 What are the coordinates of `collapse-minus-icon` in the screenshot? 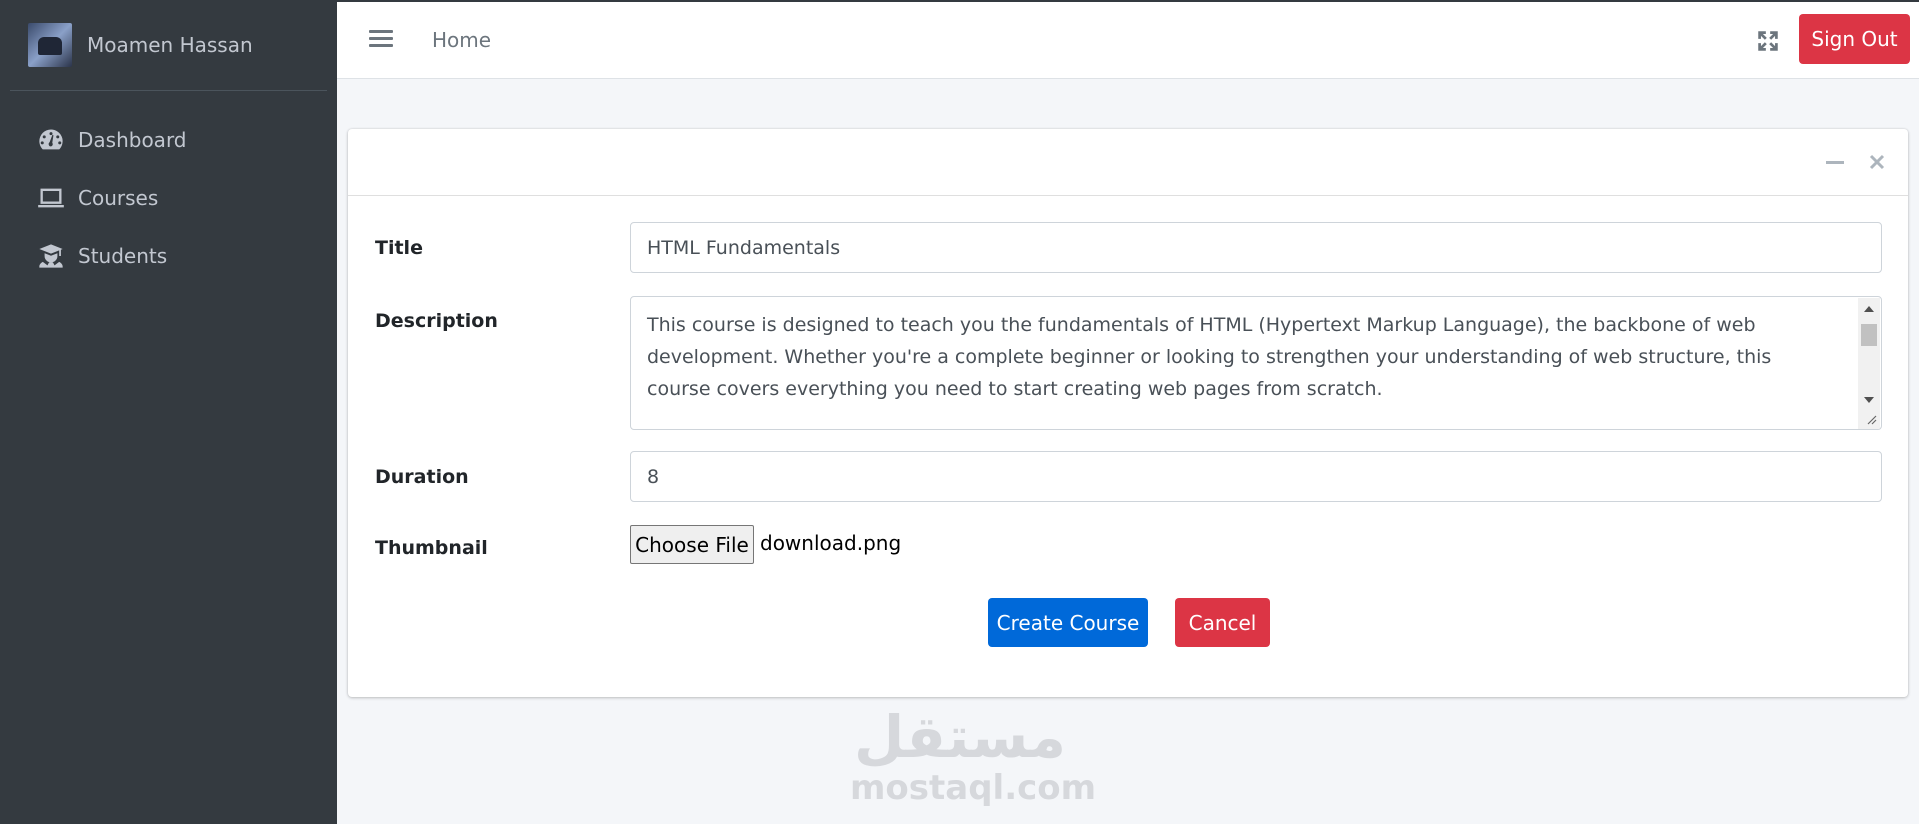 It's located at (1835, 162).